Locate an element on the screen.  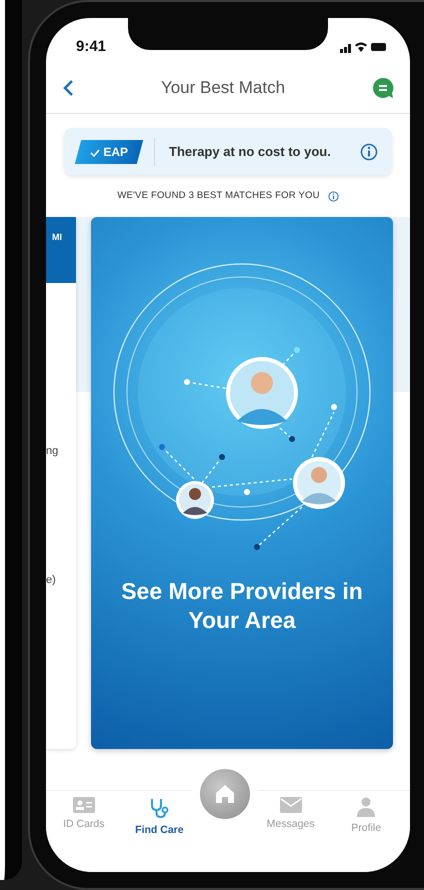
card-header-text: MI is located at coordinates (57, 237).